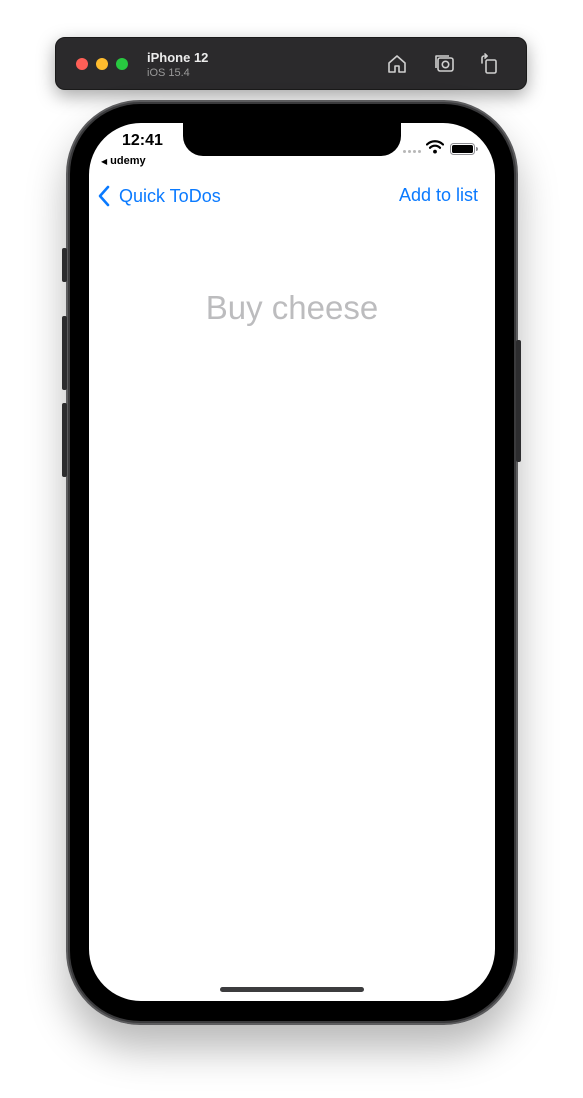  What do you see at coordinates (104, 196) in the screenshot?
I see `chevron-left-icon` at bounding box center [104, 196].